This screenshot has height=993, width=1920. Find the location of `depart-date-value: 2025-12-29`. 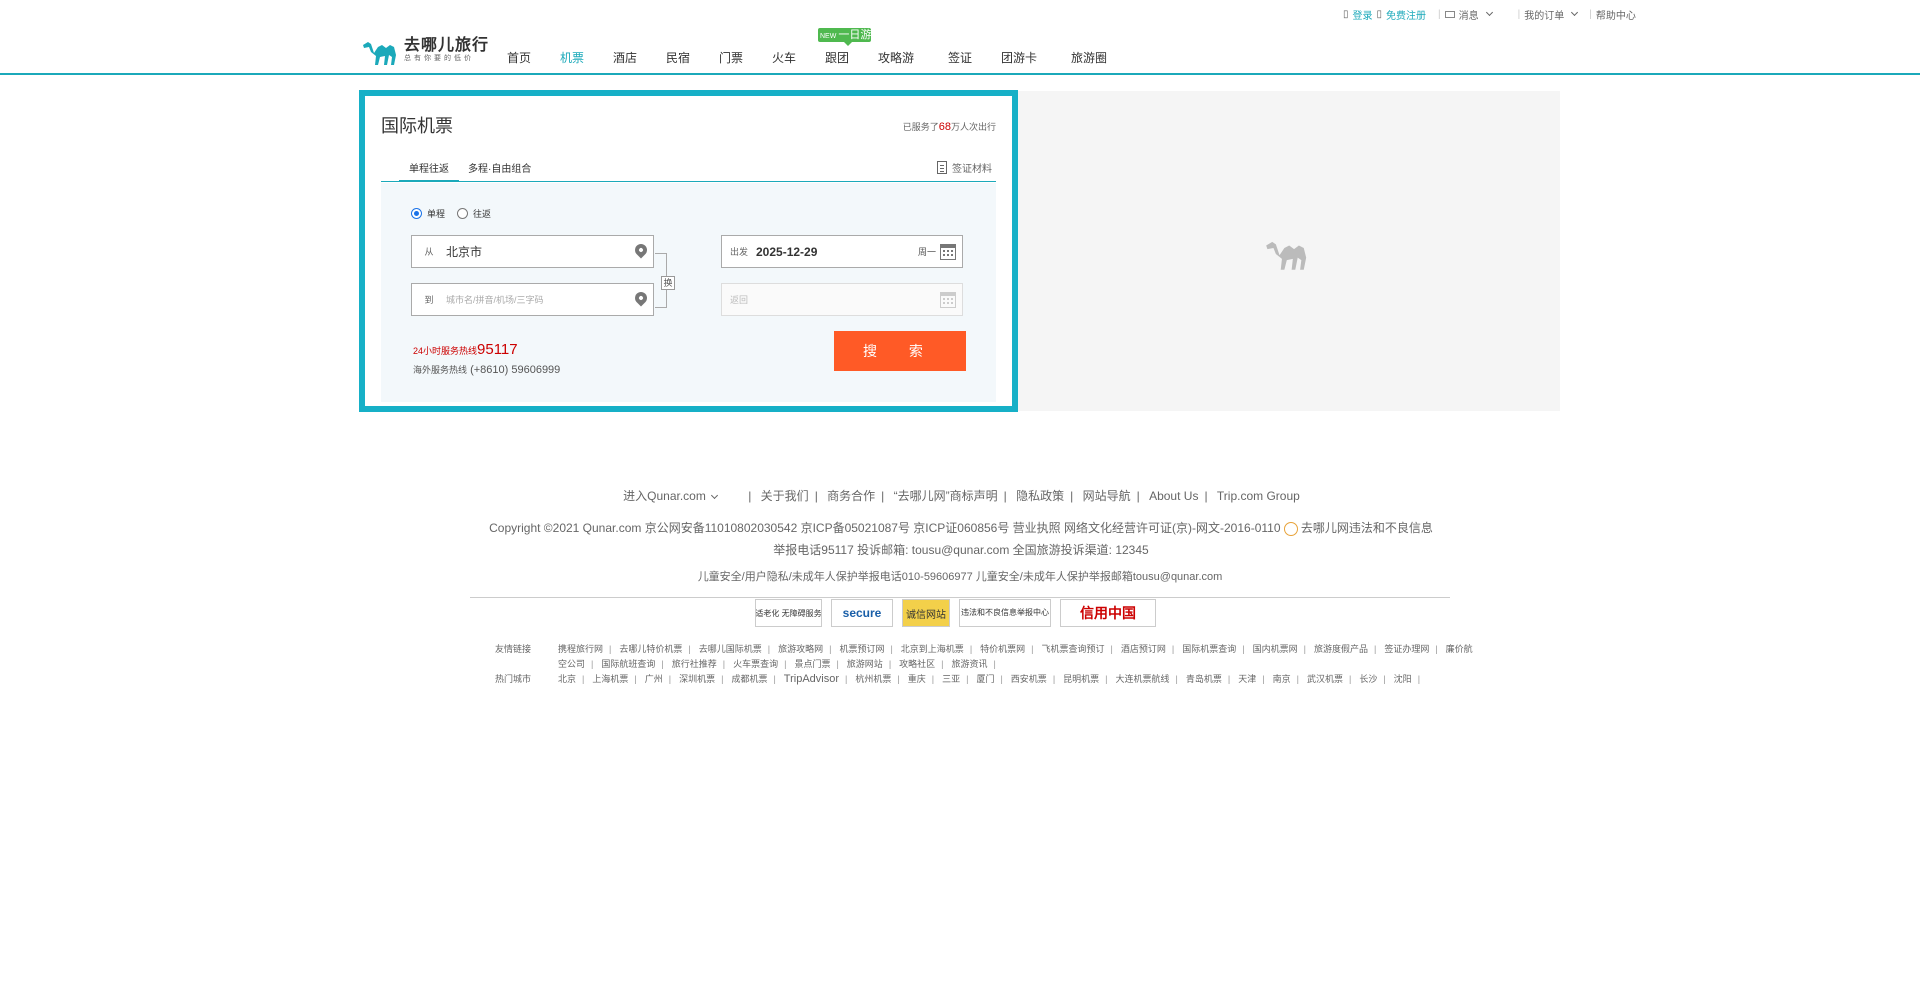

depart-date-value: 2025-12-29 is located at coordinates (786, 252).